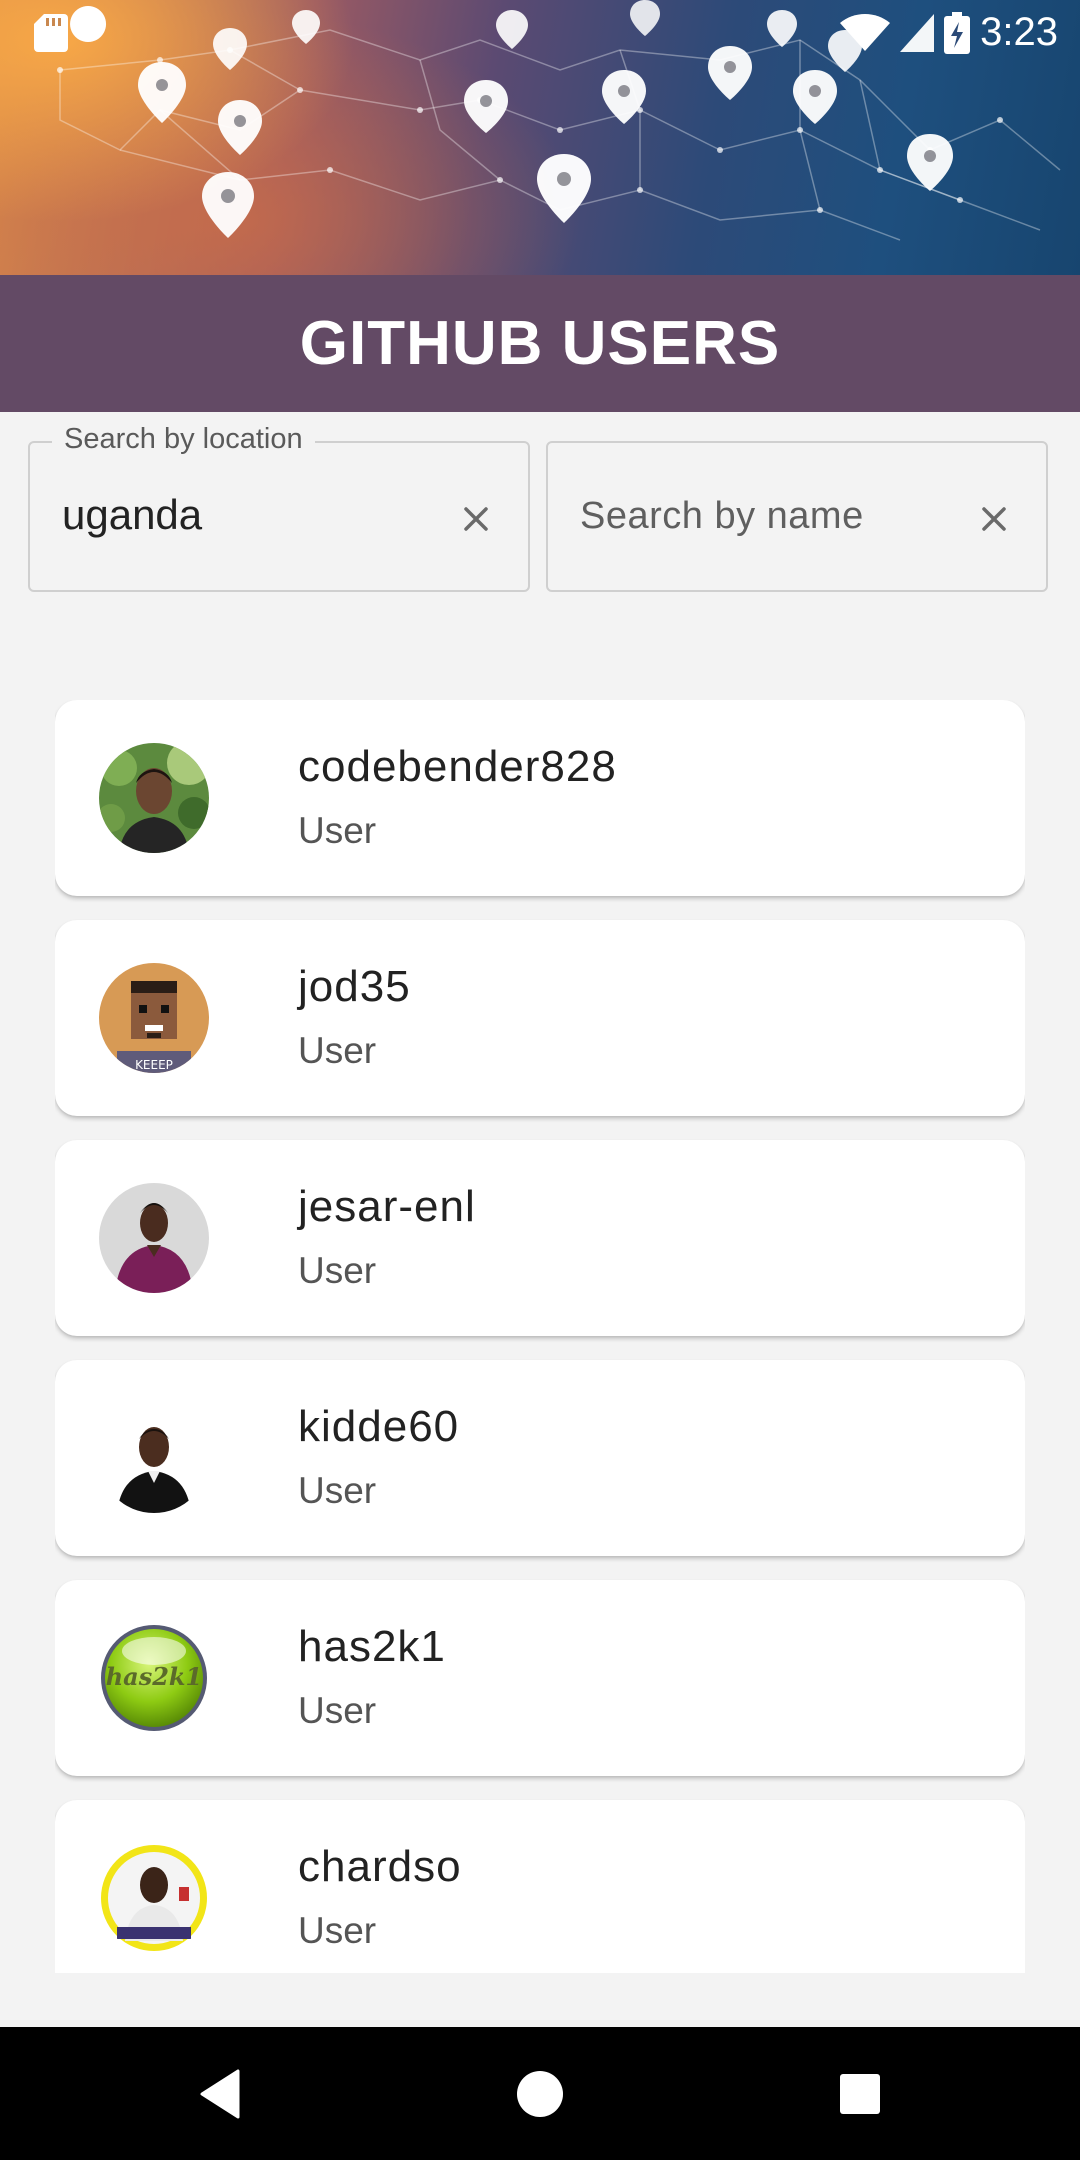 The width and height of the screenshot is (1080, 2160). I want to click on name-search-field: Search by name, so click(797, 516).